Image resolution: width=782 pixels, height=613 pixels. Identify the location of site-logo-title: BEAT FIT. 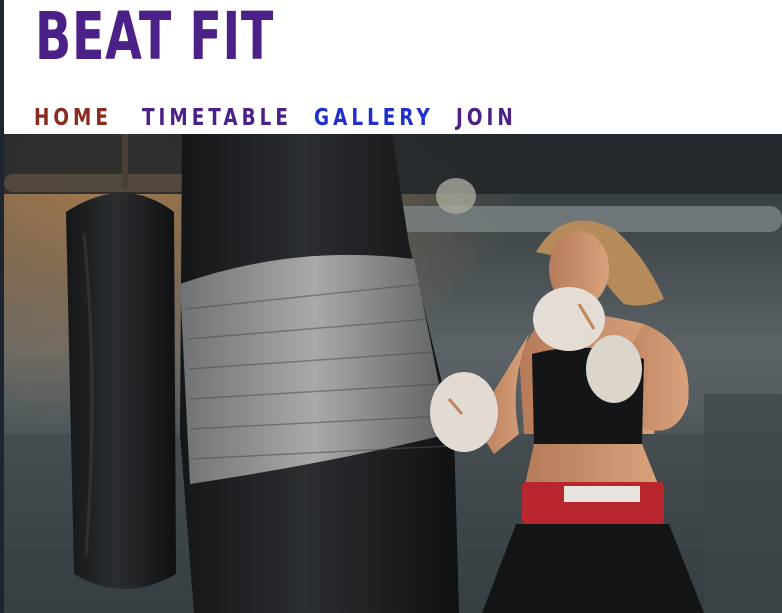
(154, 40).